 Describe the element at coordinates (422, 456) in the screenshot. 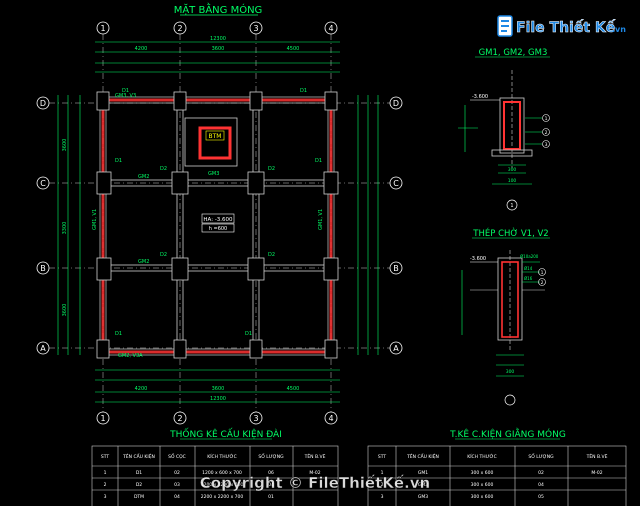

I see `table2-header-name: TÊN CẤU KIỆN` at that location.